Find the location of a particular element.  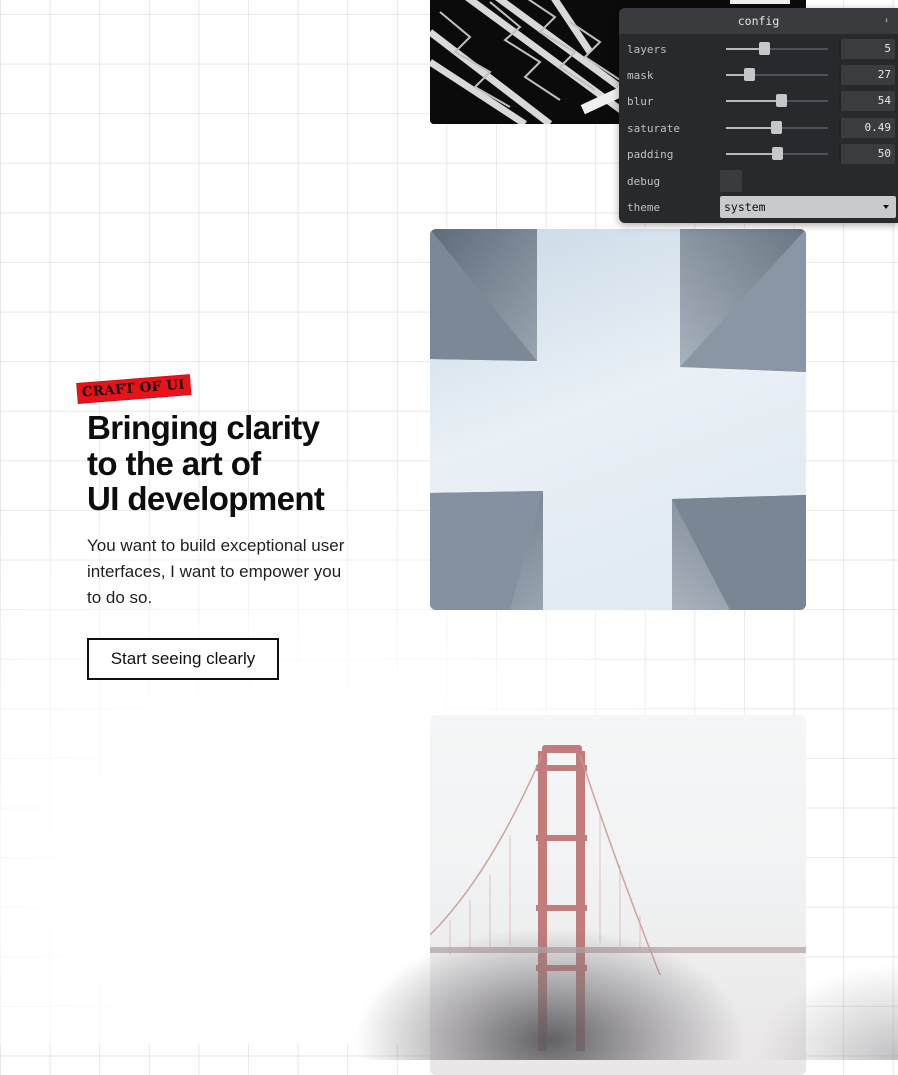

debug-label: debug is located at coordinates (644, 181).